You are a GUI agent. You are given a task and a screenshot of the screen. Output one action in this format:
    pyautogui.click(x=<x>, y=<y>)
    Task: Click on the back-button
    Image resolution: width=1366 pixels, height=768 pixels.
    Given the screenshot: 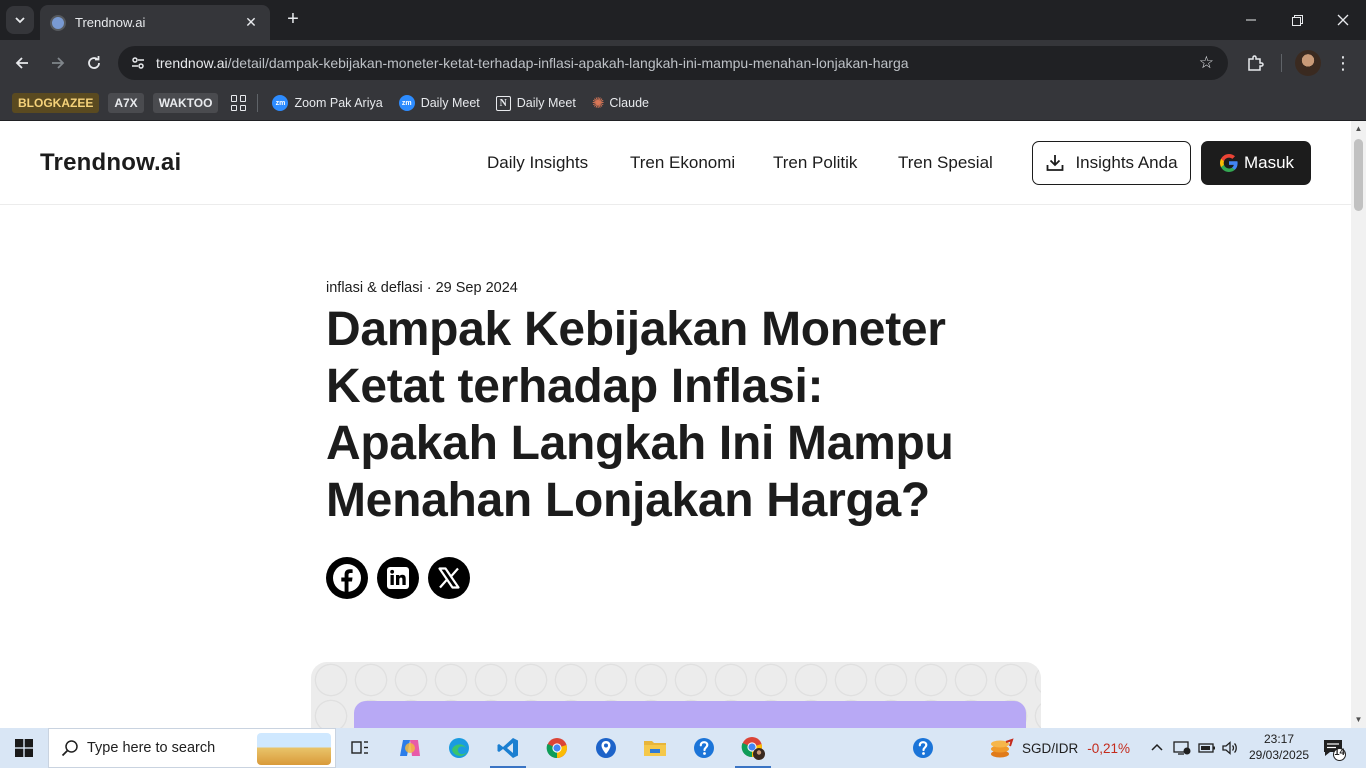 What is the action you would take?
    pyautogui.click(x=22, y=63)
    